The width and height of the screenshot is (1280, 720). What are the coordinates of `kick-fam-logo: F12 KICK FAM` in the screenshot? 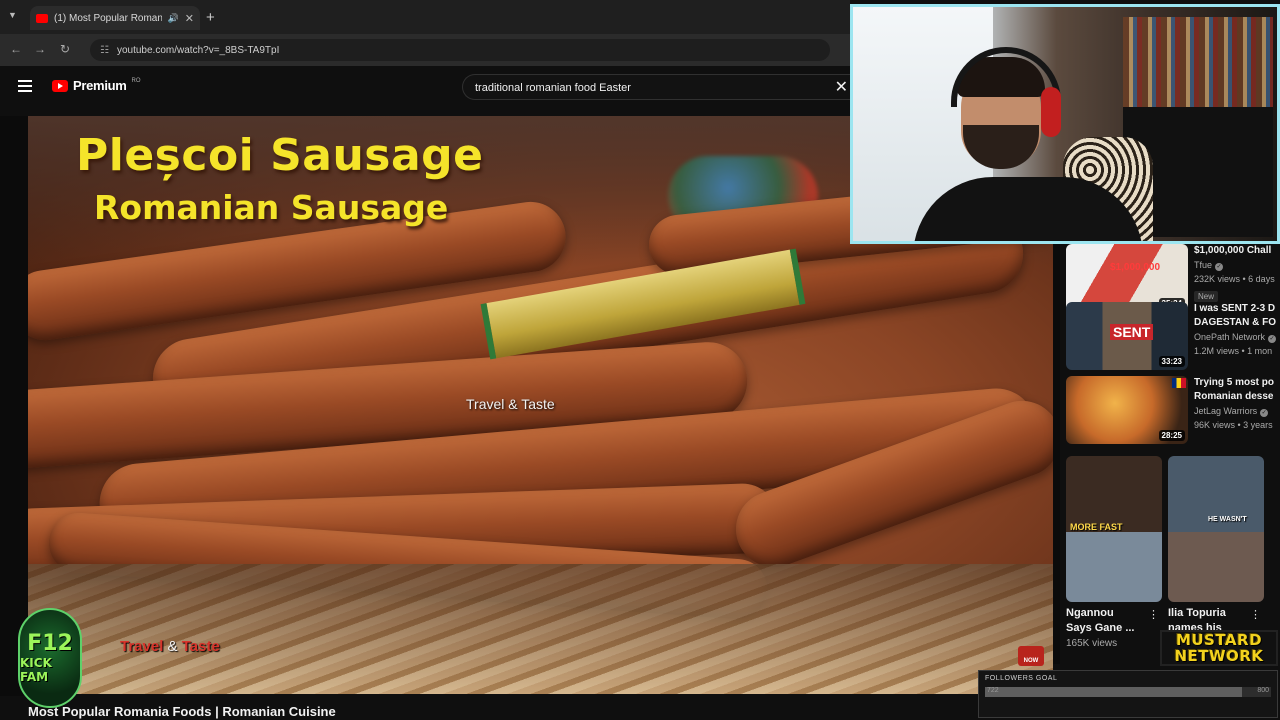 It's located at (50, 658).